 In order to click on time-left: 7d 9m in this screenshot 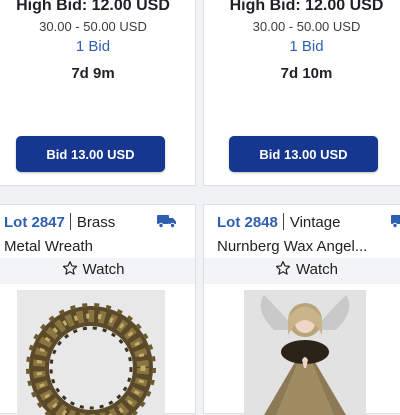, I will do `click(93, 73)`.